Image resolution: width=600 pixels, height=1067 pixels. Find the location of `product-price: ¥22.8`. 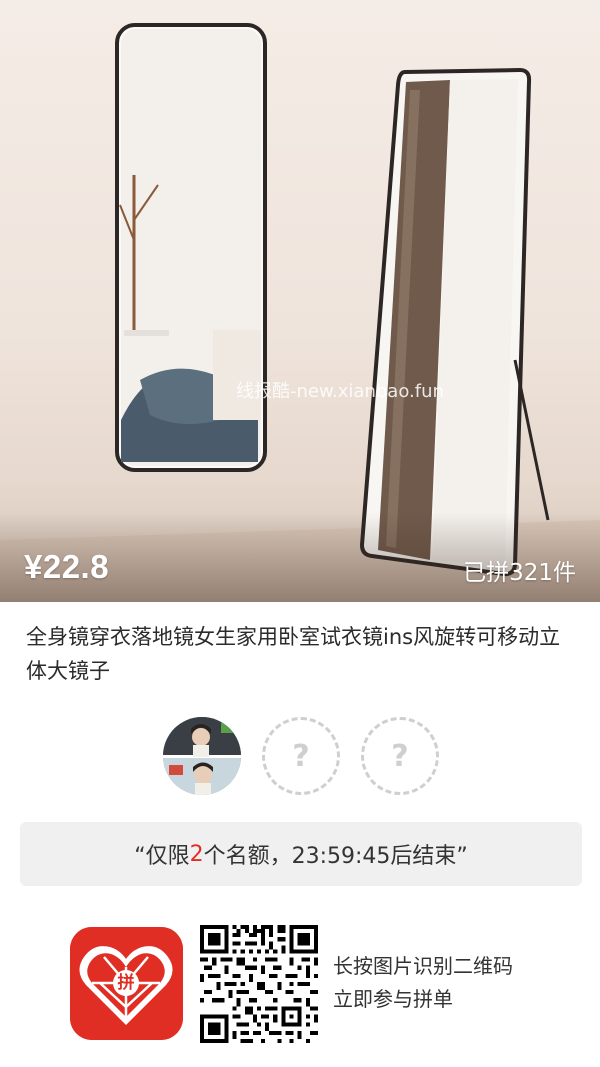

product-price: ¥22.8 is located at coordinates (67, 566).